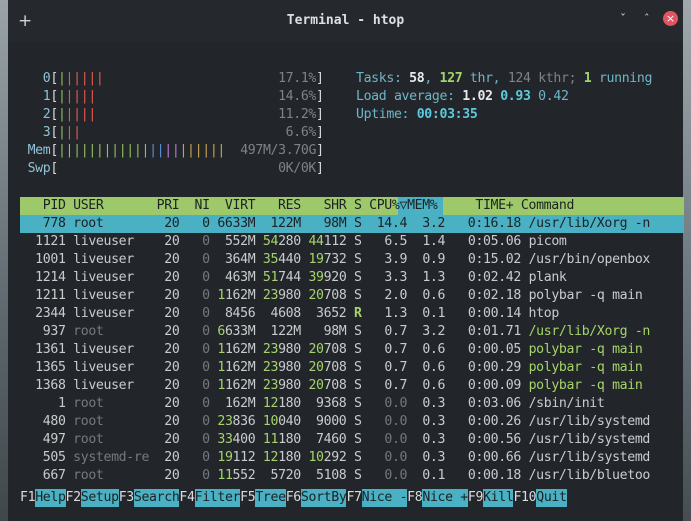 The width and height of the screenshot is (691, 521). What do you see at coordinates (551, 498) in the screenshot?
I see `fkey-f10-button: Quit` at bounding box center [551, 498].